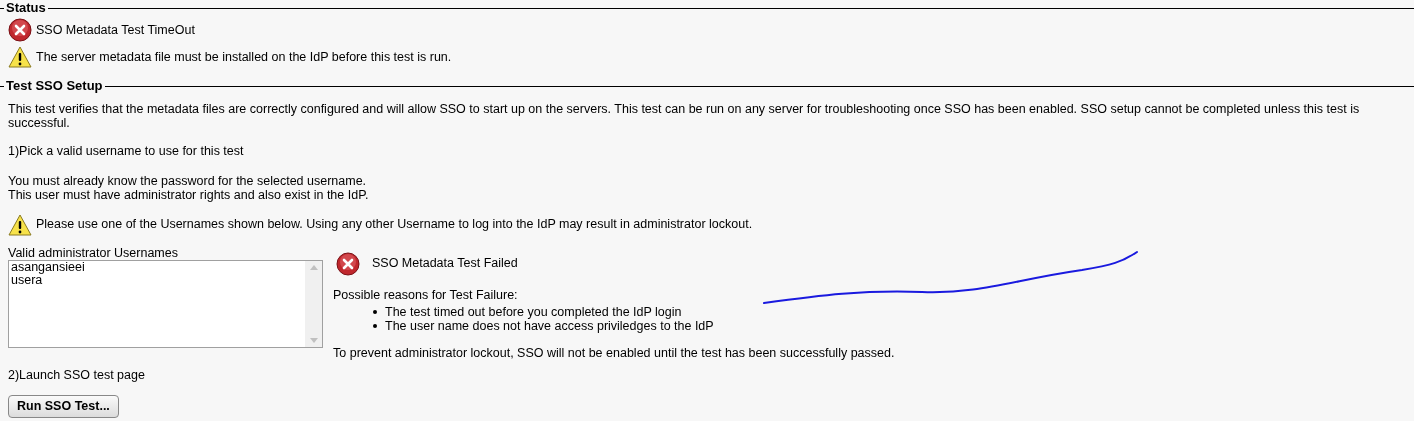 This screenshot has width=1414, height=421. I want to click on reason-text: The test timed out before you completed the IdP login, so click(533, 311).